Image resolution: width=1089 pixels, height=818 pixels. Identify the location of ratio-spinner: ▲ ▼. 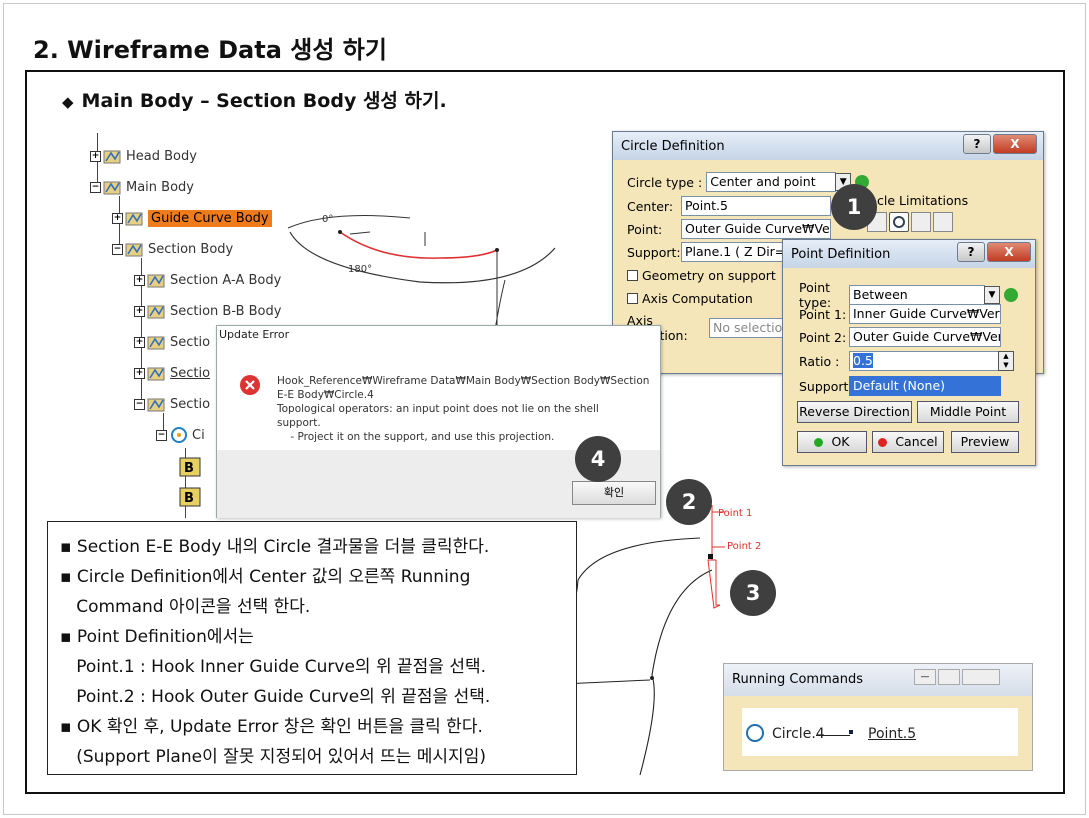
(1006, 361).